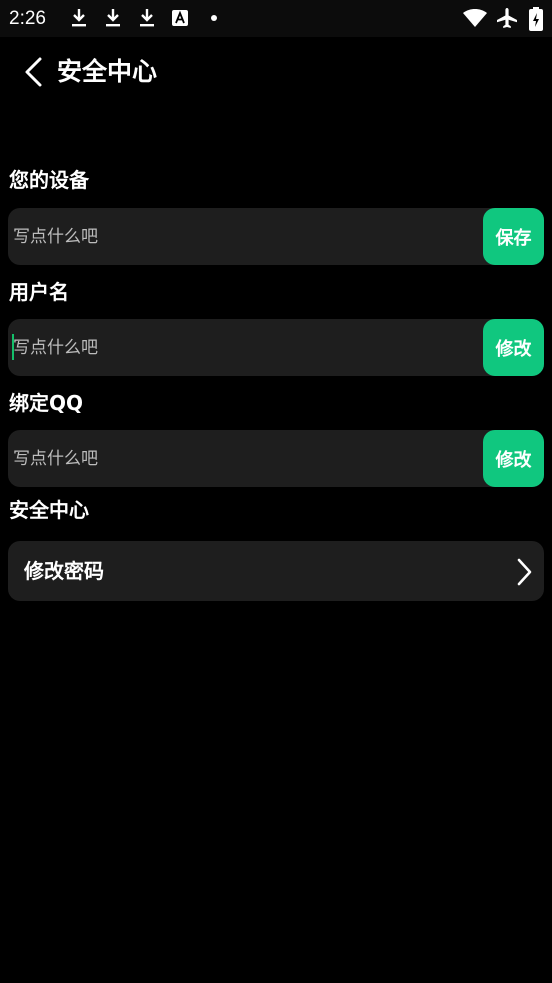 The image size is (552, 983). Describe the element at coordinates (13, 347) in the screenshot. I see `text-cursor` at that location.